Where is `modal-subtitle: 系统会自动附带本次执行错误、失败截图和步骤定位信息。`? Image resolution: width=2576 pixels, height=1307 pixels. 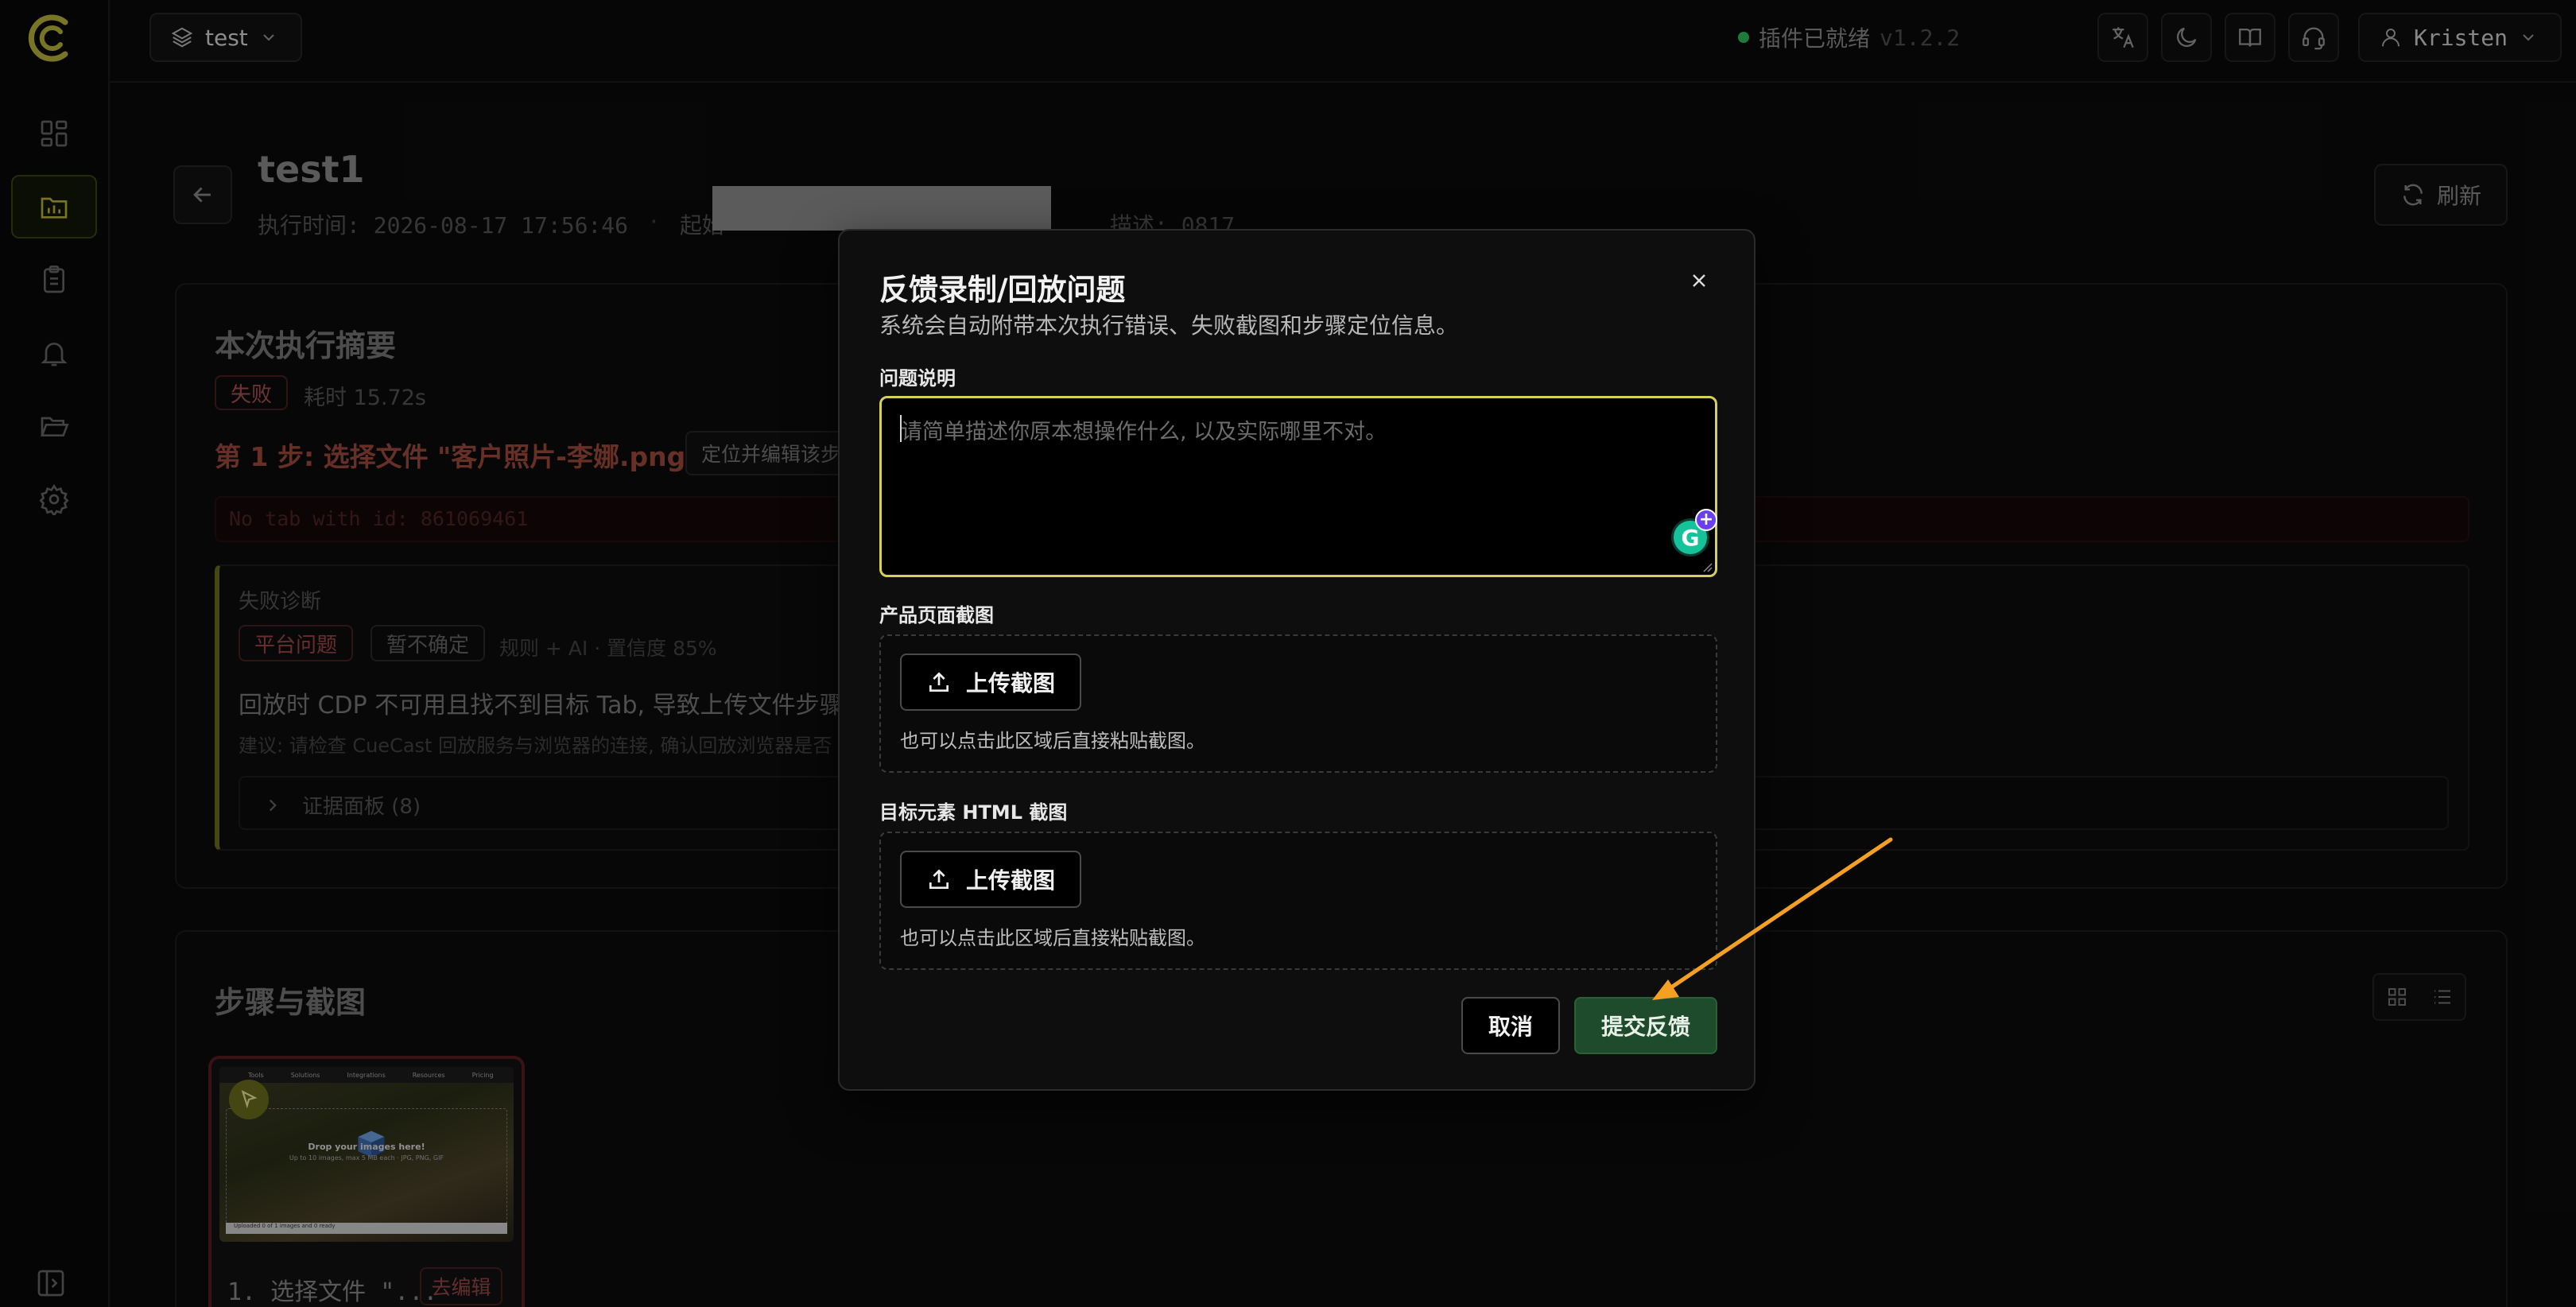
modal-subtitle: 系统会自动附带本次执行错误、失败截图和步骤定位信息。 is located at coordinates (1169, 325).